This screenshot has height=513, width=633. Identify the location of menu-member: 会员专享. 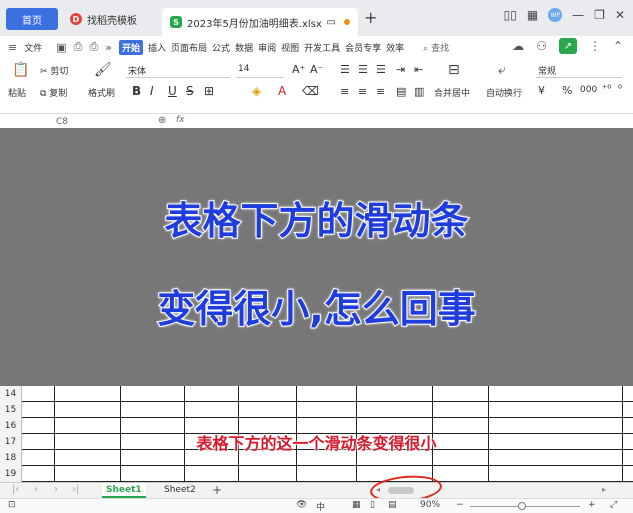
(363, 47).